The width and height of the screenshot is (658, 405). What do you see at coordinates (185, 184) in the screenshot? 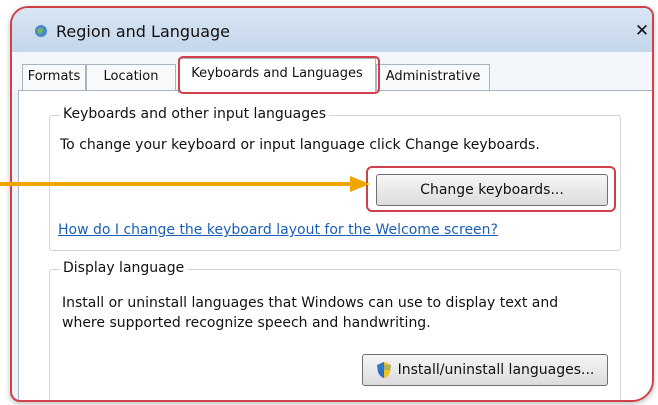
I see `orange-pointer-arrow` at bounding box center [185, 184].